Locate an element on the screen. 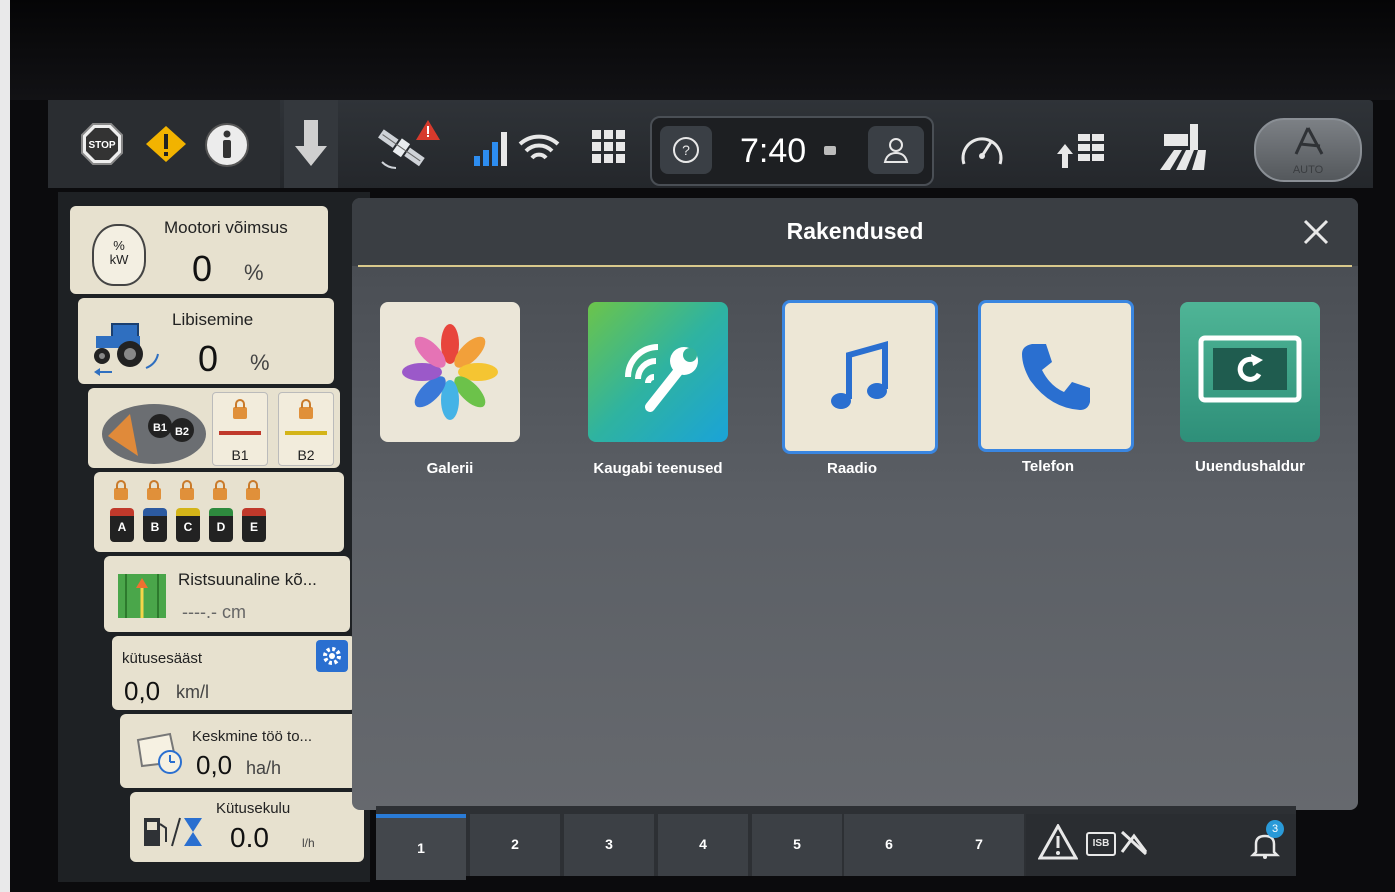 The height and width of the screenshot is (892, 1395). phone-icon is located at coordinates (1056, 376).